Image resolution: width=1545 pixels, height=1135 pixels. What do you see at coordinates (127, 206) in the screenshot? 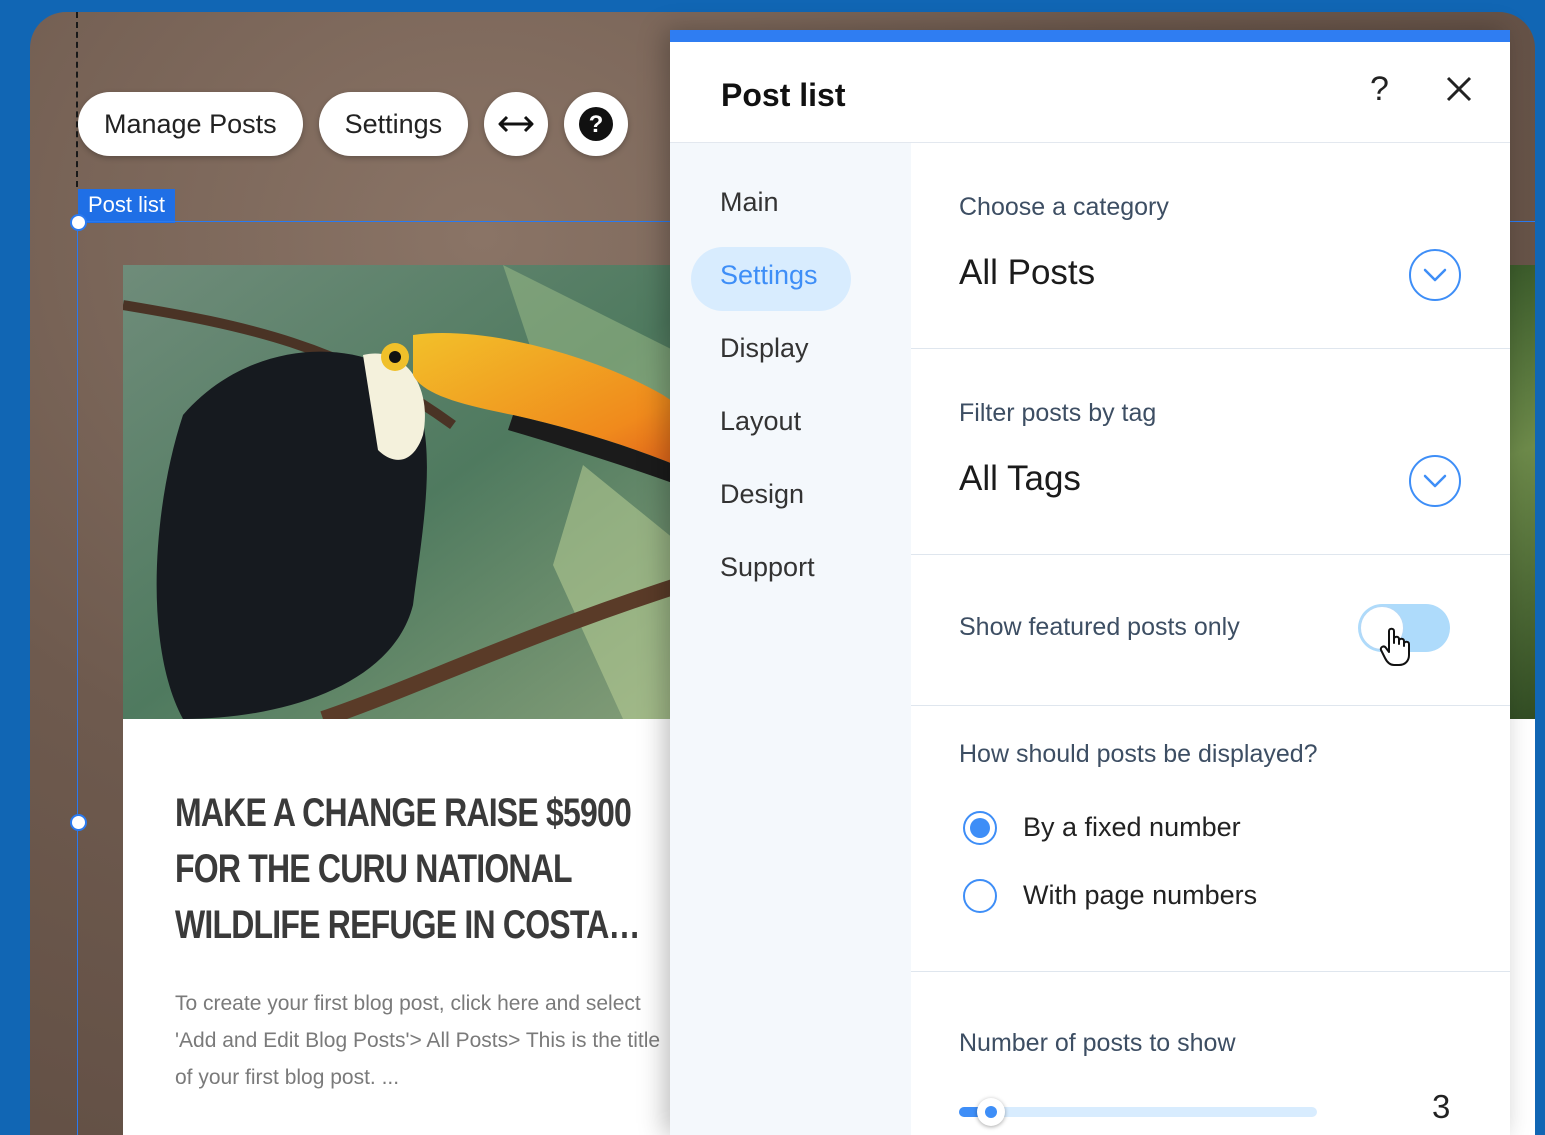
I see `selection-label: Post list` at bounding box center [127, 206].